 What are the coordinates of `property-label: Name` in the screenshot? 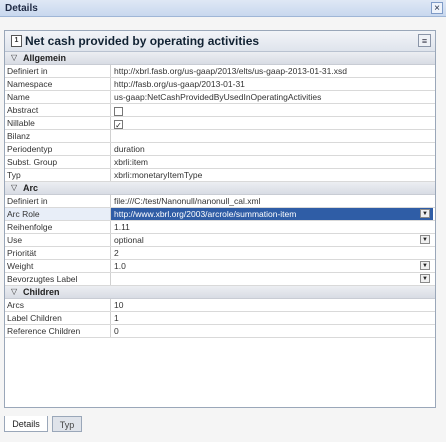 It's located at (58, 97).